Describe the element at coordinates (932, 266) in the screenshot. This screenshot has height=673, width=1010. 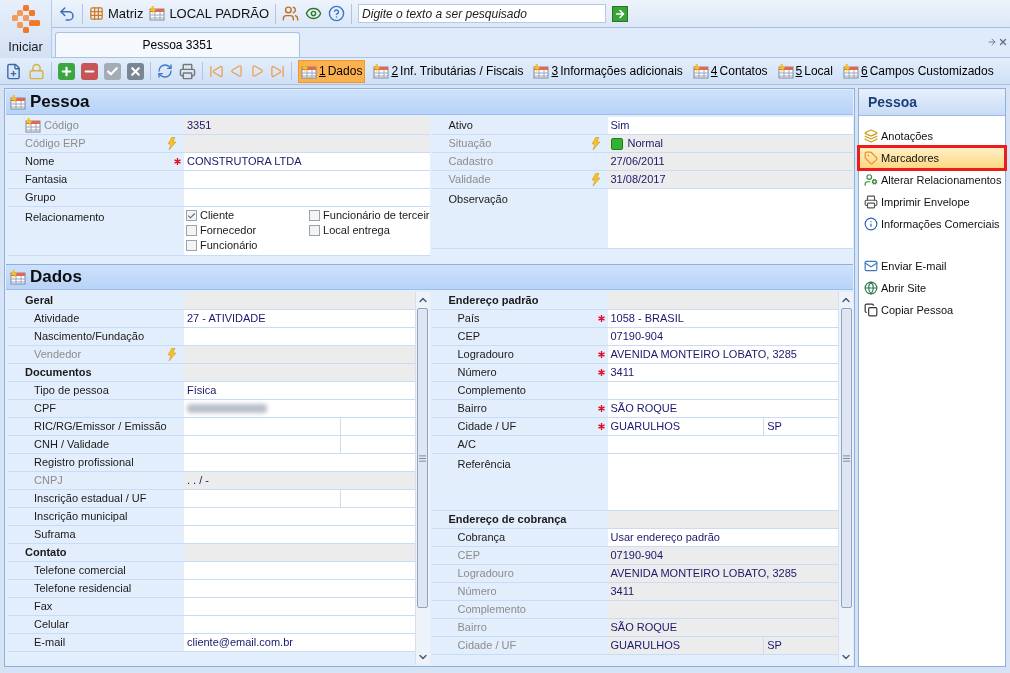
I see `action-link: Enviar E-mail` at that location.